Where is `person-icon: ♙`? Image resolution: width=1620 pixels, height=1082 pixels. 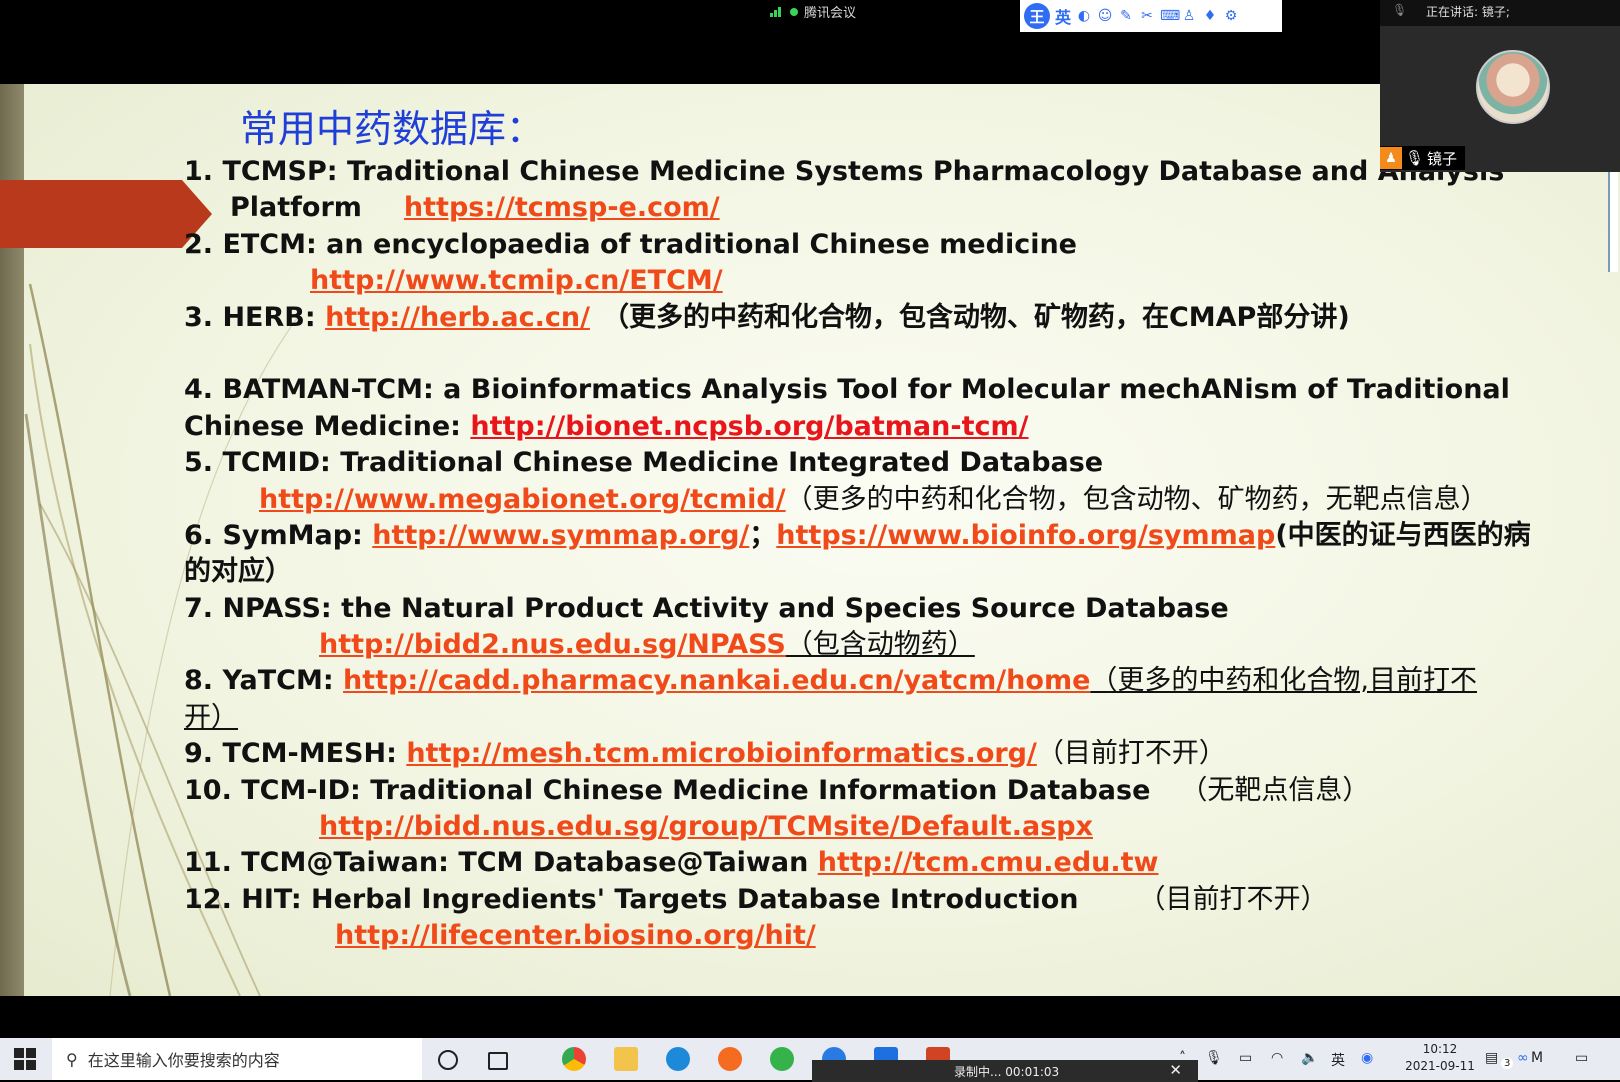
person-icon: ♙ is located at coordinates (1189, 16).